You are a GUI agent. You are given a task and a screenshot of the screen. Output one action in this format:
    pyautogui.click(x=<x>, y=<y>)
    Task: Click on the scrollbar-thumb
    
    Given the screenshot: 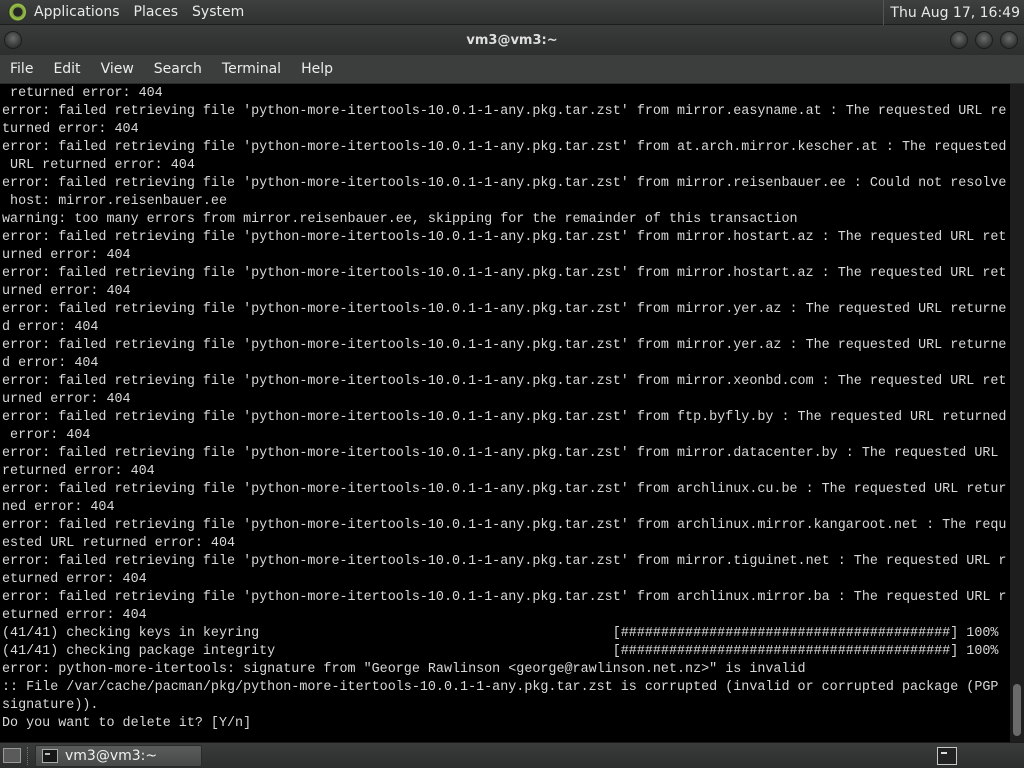 What is the action you would take?
    pyautogui.click(x=1017, y=710)
    